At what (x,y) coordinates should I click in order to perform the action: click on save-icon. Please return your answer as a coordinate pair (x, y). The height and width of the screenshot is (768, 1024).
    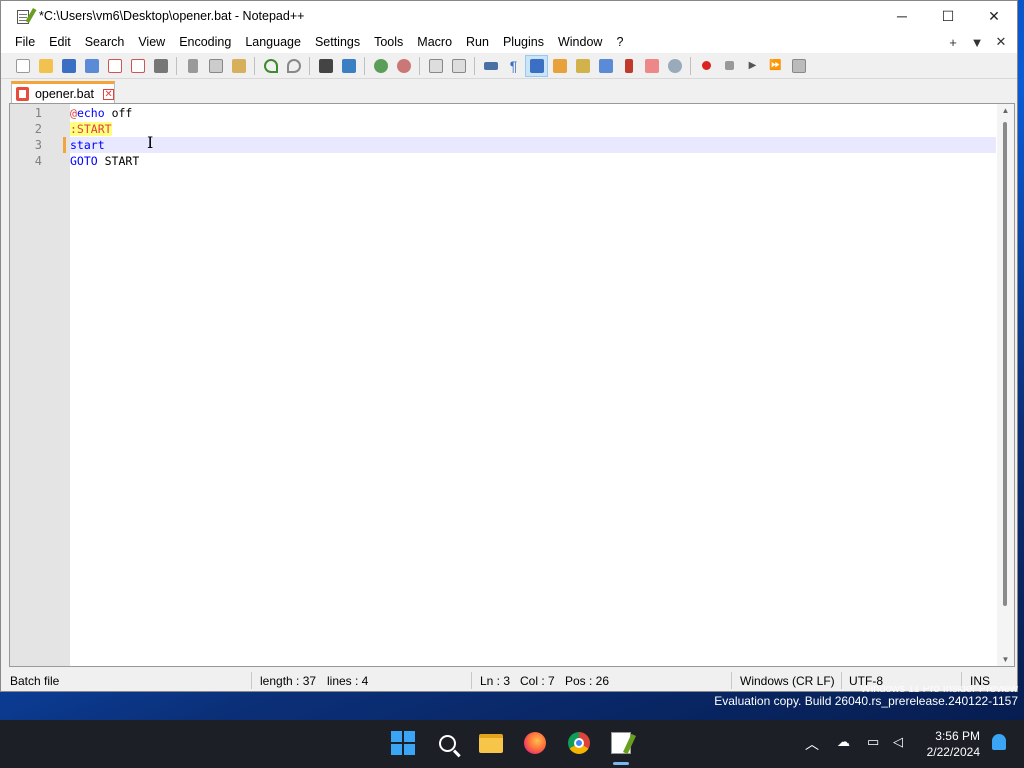
    Looking at the image, I should click on (68, 66).